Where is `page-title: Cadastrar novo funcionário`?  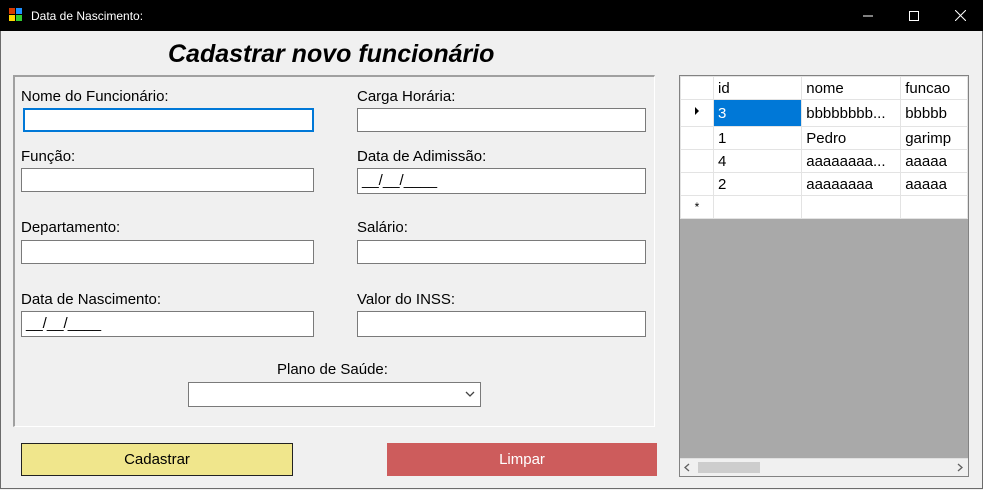 page-title: Cadastrar novo funcionário is located at coordinates (331, 54).